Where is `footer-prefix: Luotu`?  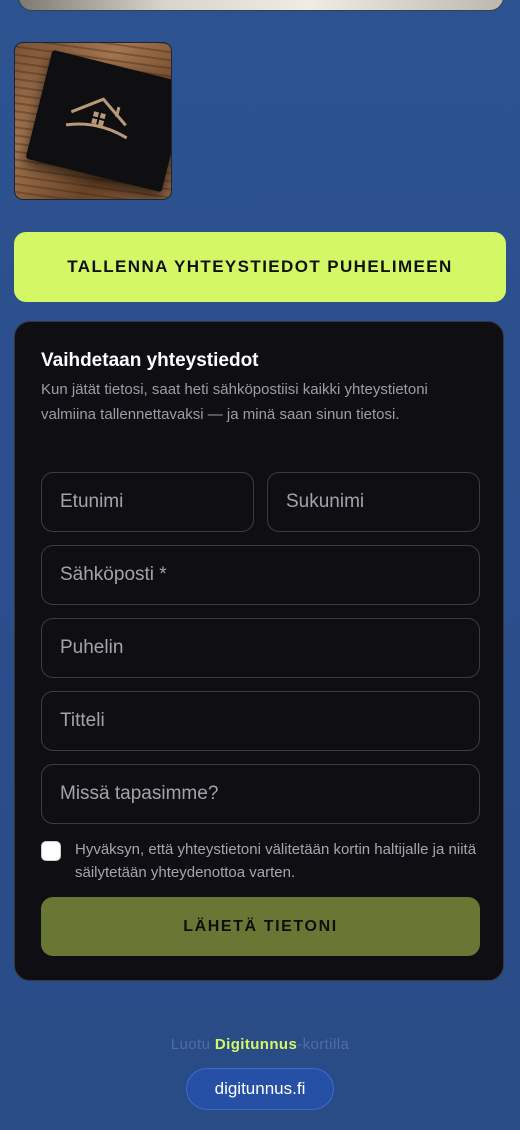 footer-prefix: Luotu is located at coordinates (190, 1044).